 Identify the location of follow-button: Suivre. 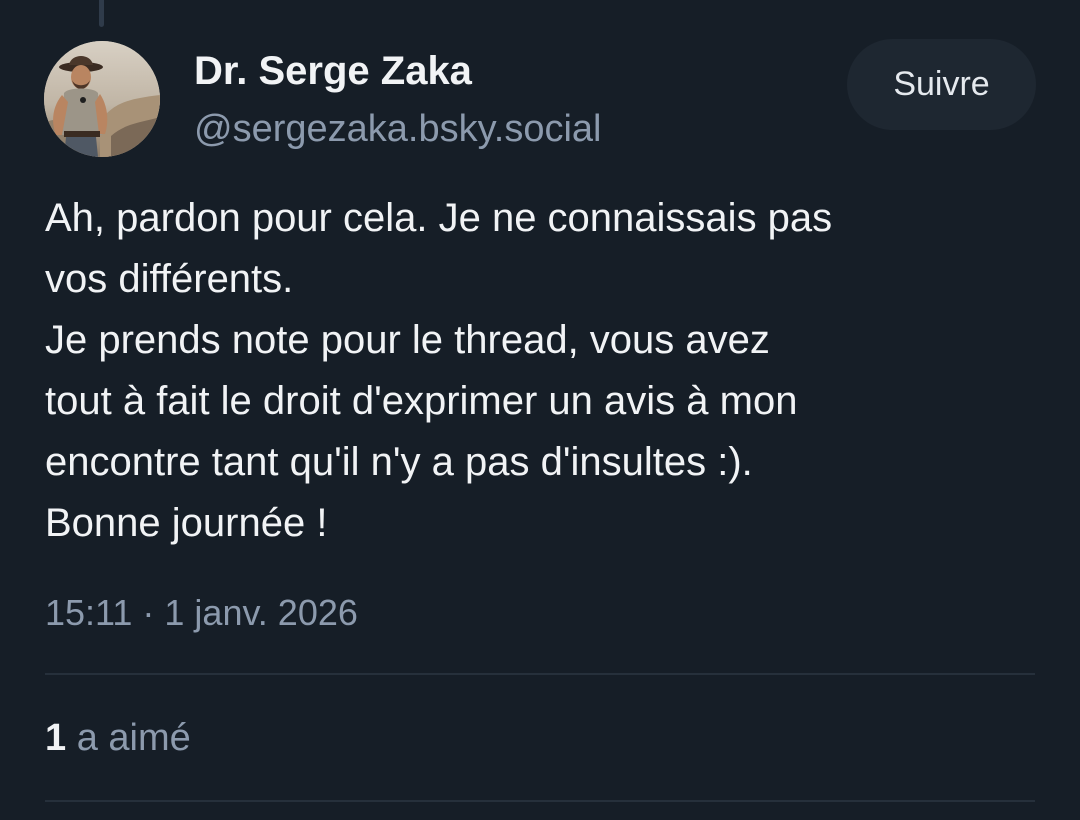
(941, 84).